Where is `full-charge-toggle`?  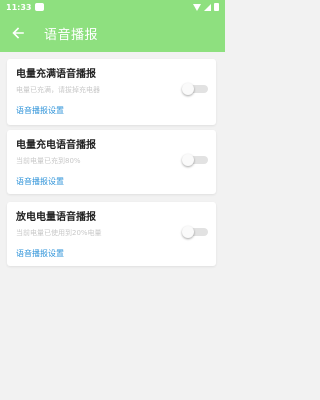 full-charge-toggle is located at coordinates (195, 89).